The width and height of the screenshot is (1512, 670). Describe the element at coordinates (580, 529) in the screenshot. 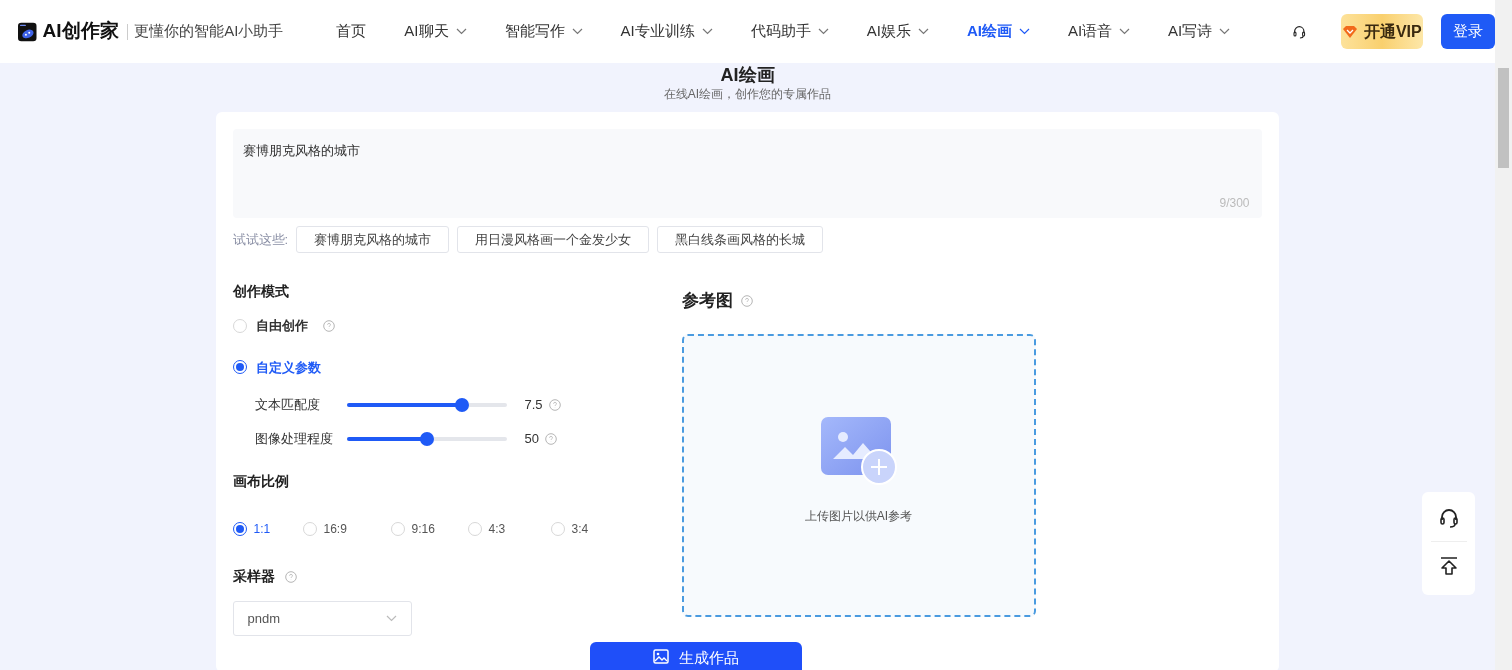

I see `radio-label: 3:4` at that location.